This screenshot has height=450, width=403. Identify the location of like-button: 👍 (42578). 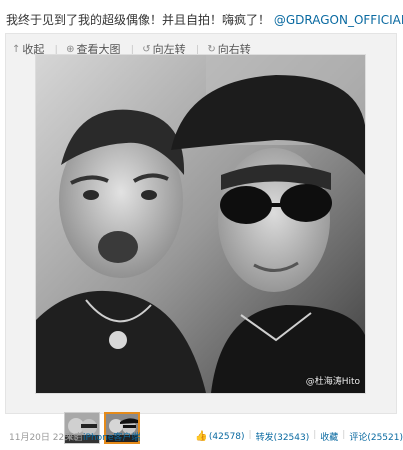
(219, 436).